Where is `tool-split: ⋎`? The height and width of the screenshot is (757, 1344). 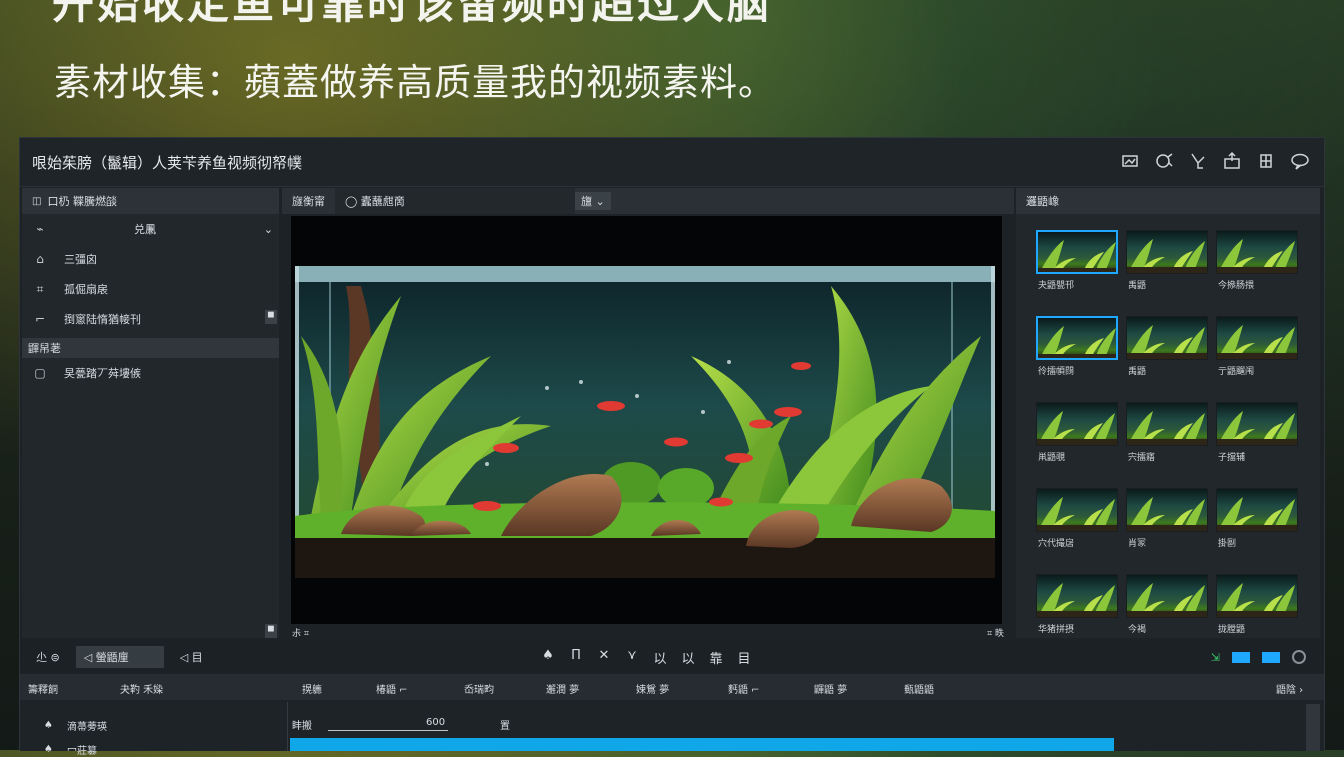
tool-split: ⋎ is located at coordinates (632, 657).